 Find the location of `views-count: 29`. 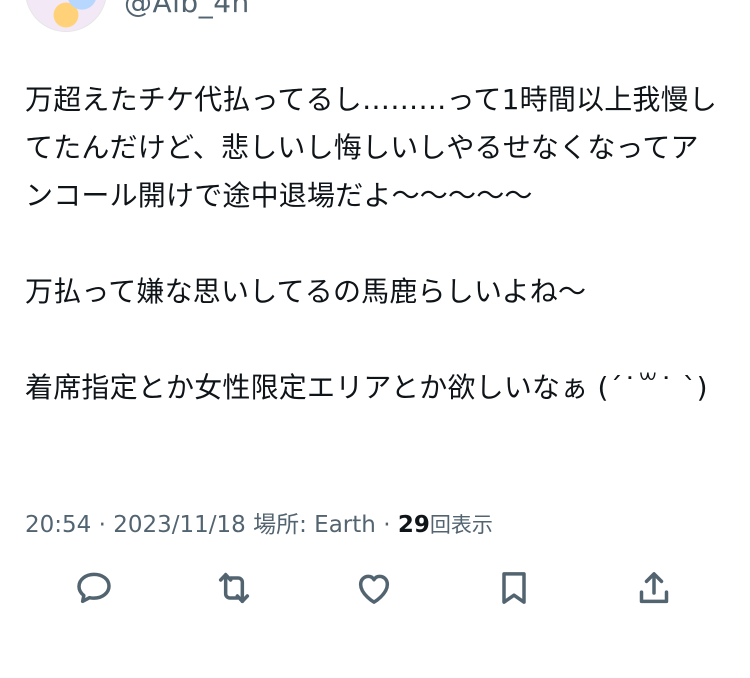

views-count: 29 is located at coordinates (414, 525).